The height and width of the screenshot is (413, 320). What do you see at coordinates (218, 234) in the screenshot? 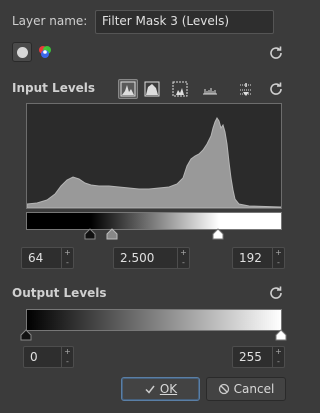
I see `input-white-point-handle` at bounding box center [218, 234].